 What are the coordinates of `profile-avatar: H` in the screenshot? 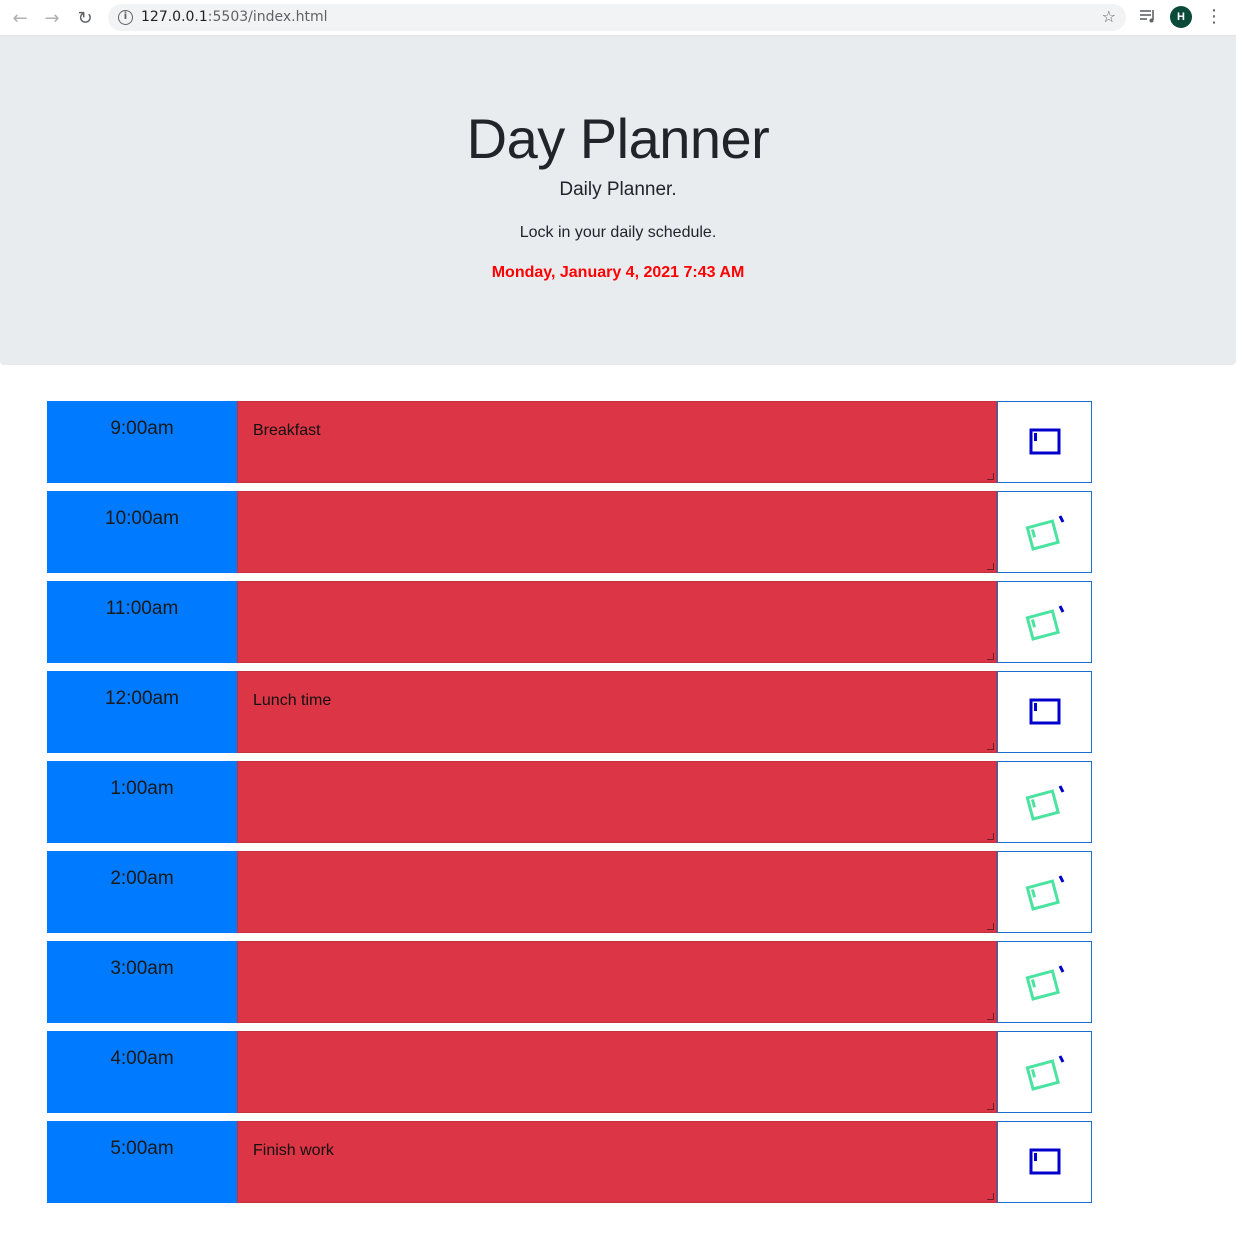 It's located at (1181, 17).